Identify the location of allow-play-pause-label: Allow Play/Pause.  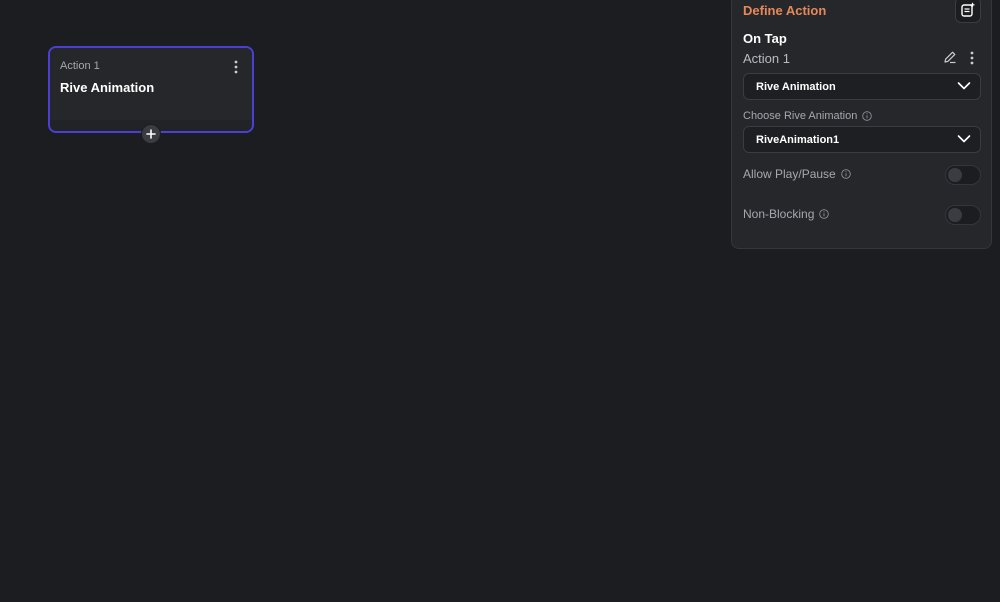
(797, 174).